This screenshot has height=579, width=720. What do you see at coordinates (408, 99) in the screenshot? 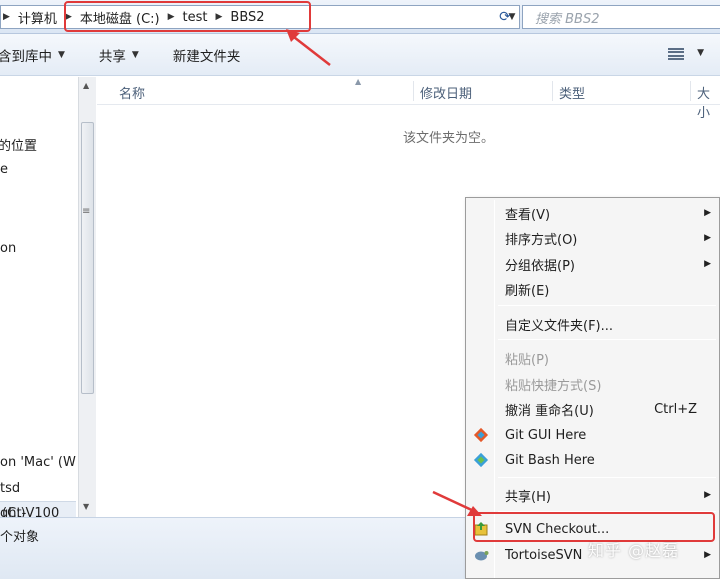
I see `column-header: ▲ 名称 修改日期 类型 大小` at bounding box center [408, 99].